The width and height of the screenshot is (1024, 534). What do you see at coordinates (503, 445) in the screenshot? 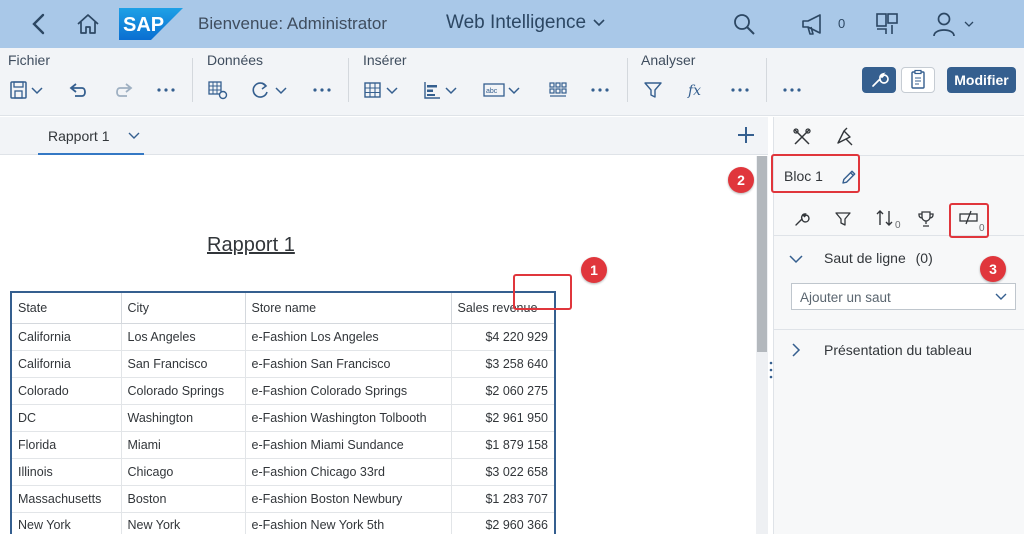
I see `table-cell: $1 879 158` at bounding box center [503, 445].